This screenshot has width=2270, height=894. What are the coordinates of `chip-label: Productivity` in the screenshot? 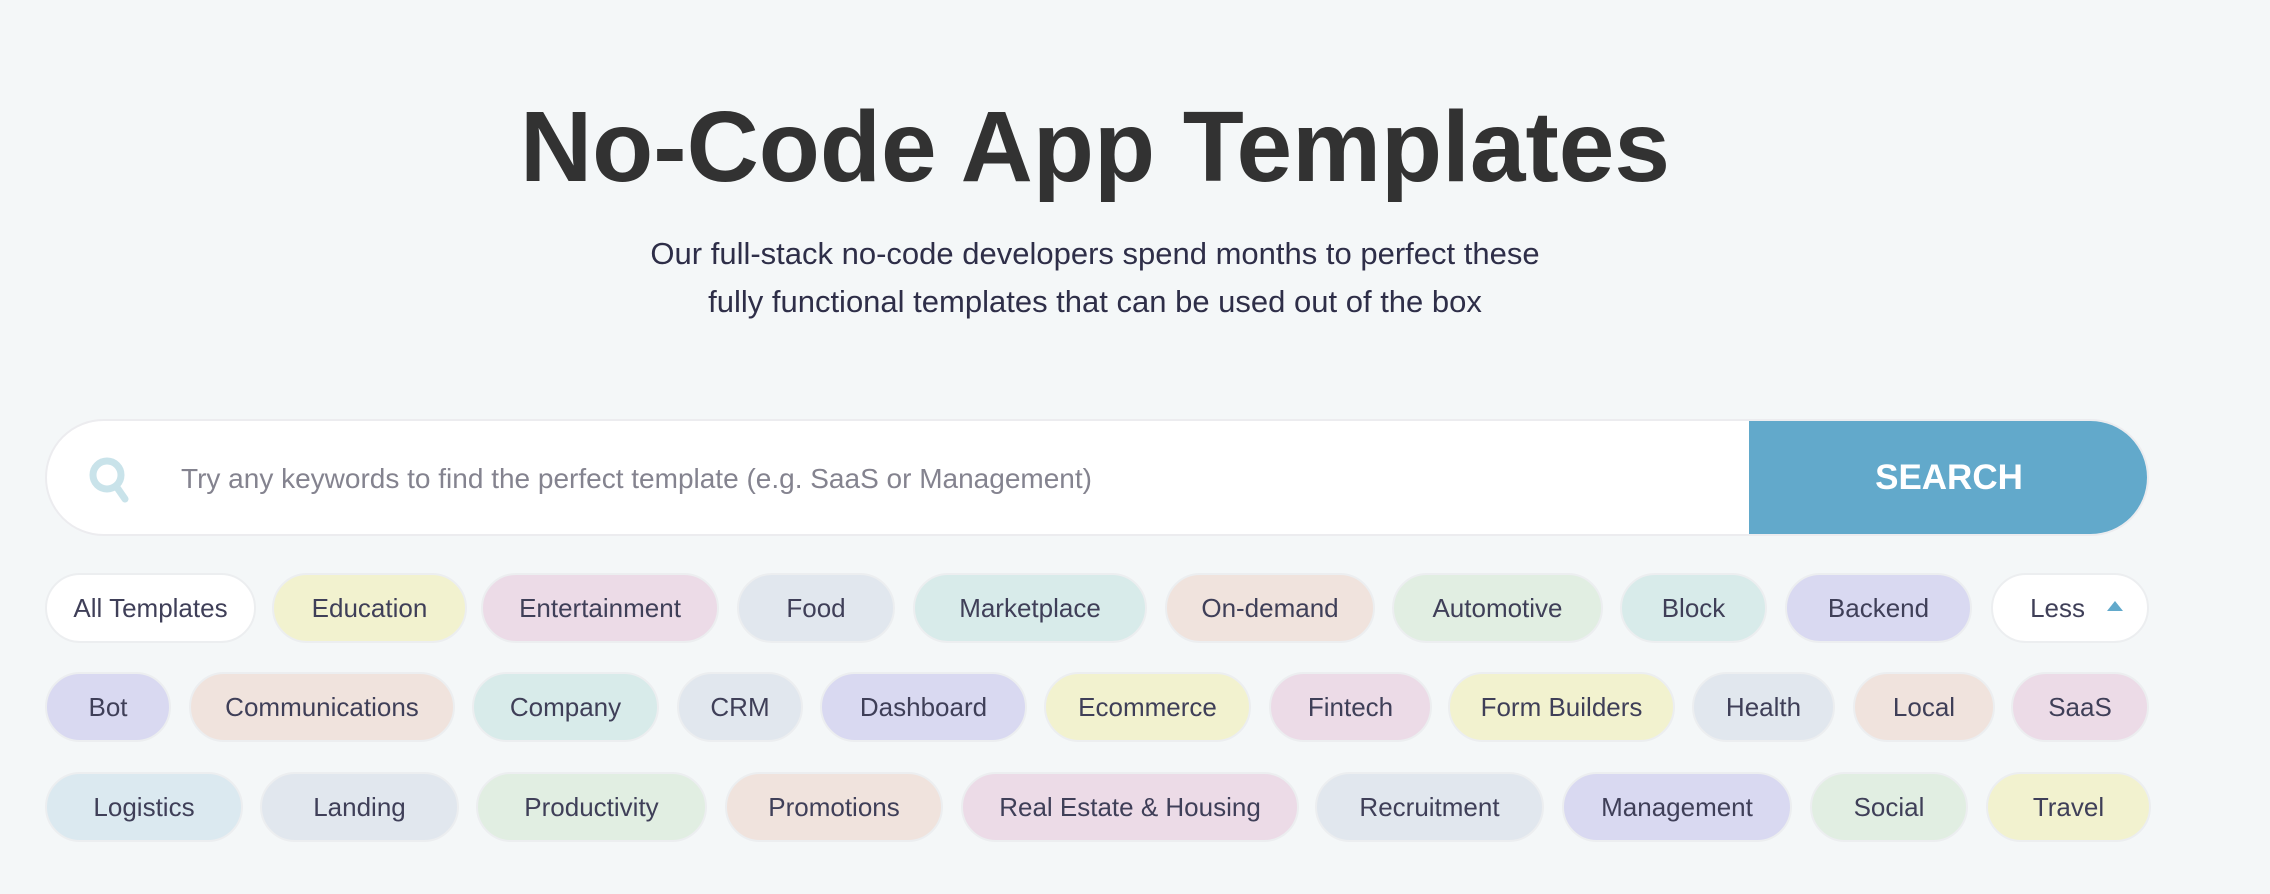 It's located at (591, 806).